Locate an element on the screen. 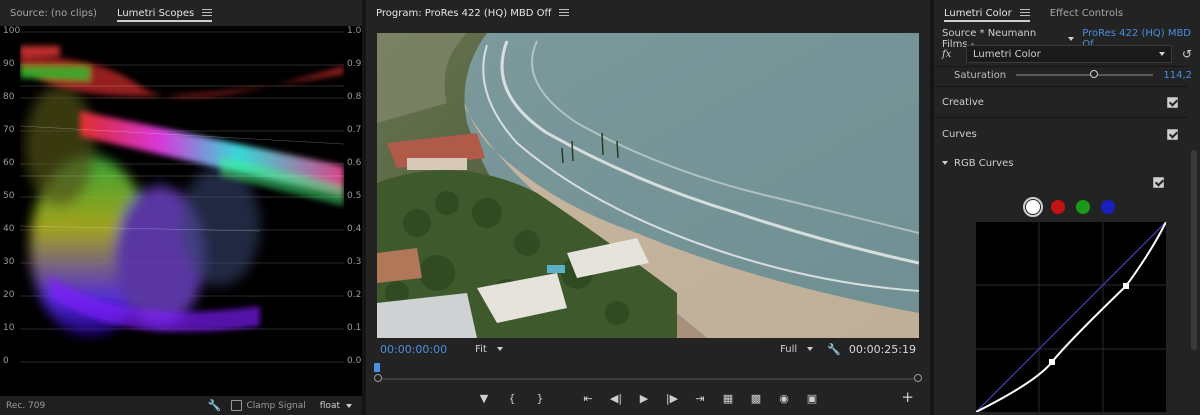 This screenshot has height=415, width=1200. tab-lumetri-scopes: Lumetri Scopes is located at coordinates (164, 13).